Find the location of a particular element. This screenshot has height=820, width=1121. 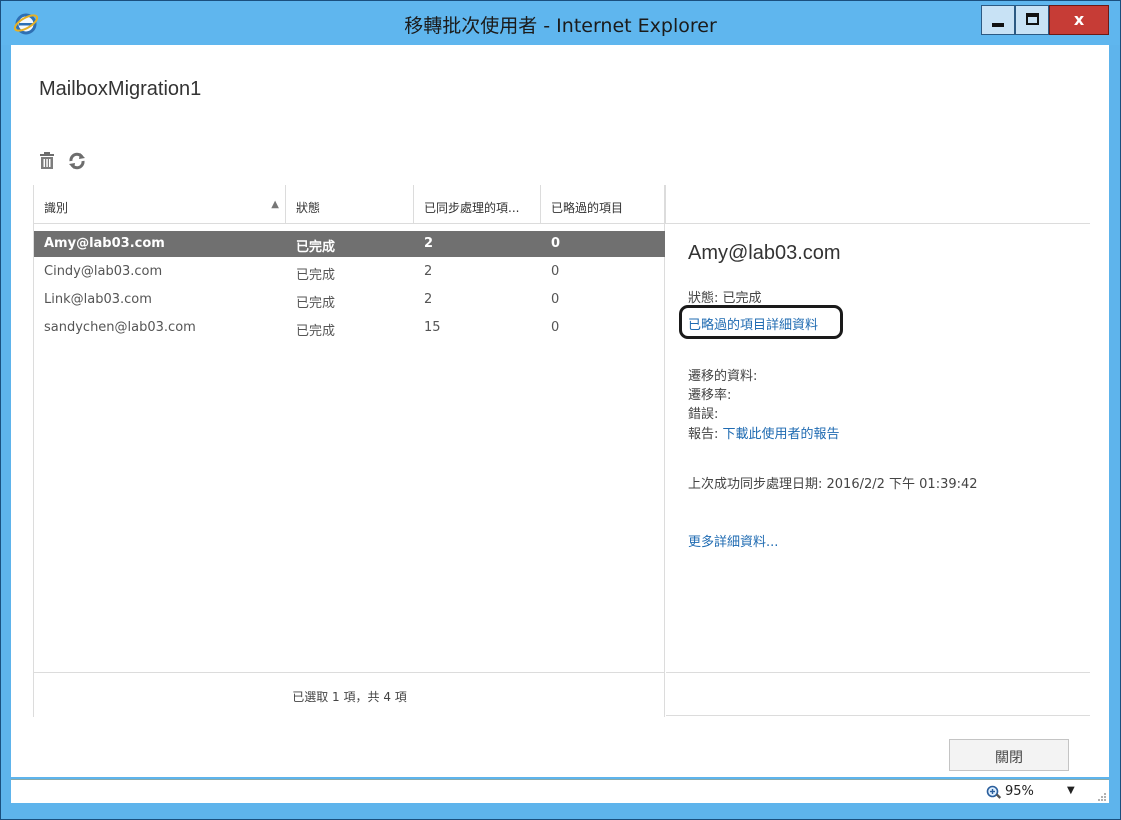

selection-count: 已選取 1 項，共 4 項 is located at coordinates (349, 694).